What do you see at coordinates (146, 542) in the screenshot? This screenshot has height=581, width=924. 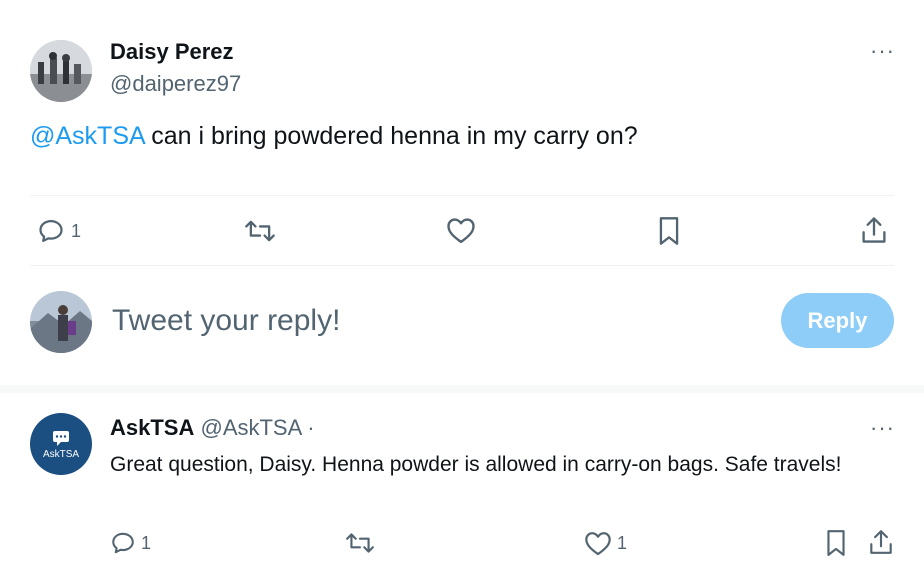 I see `reply-tweet-reply-count: 1` at bounding box center [146, 542].